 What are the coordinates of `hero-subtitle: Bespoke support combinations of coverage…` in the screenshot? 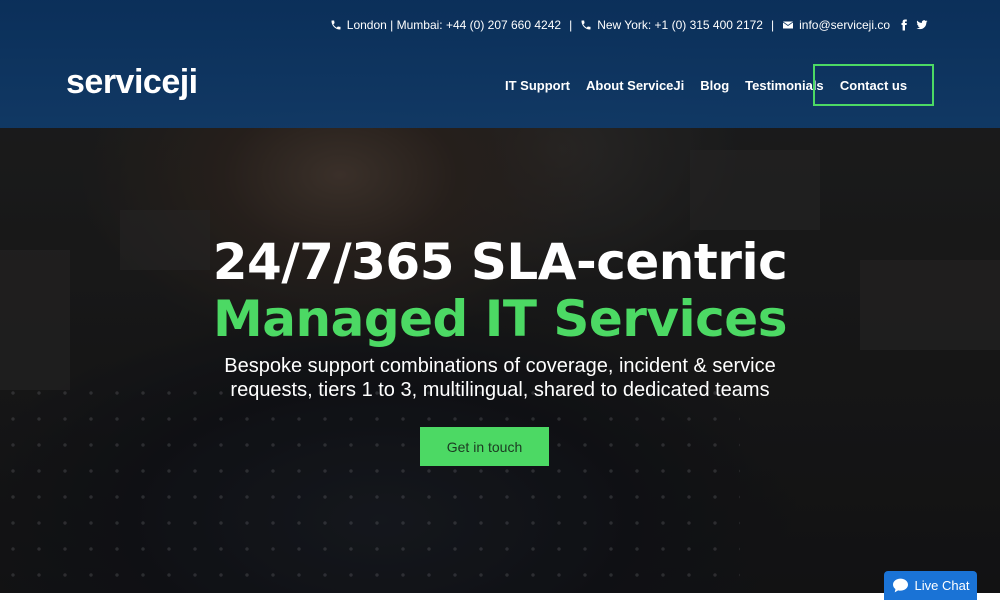 It's located at (500, 378).